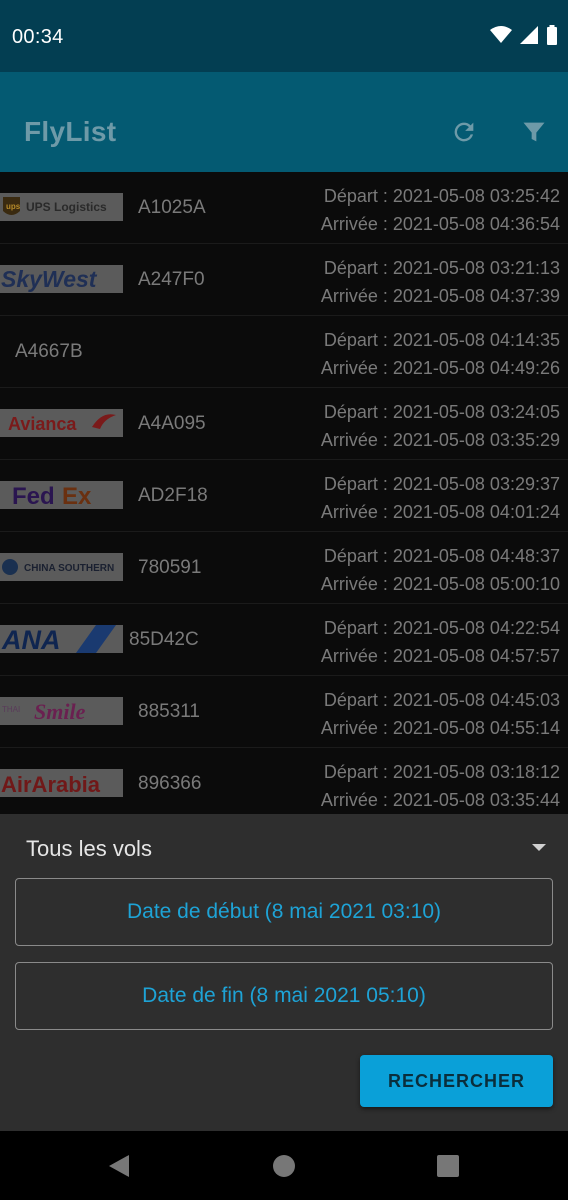  Describe the element at coordinates (441, 556) in the screenshot. I see `departure-time: Départ : 2021-05-08 04:48:37` at that location.